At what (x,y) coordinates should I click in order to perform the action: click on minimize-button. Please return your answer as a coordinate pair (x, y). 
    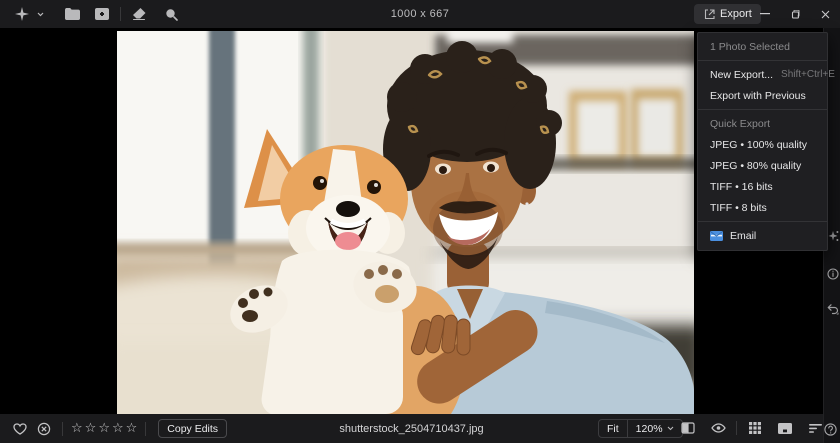
    Looking at the image, I should click on (765, 14).